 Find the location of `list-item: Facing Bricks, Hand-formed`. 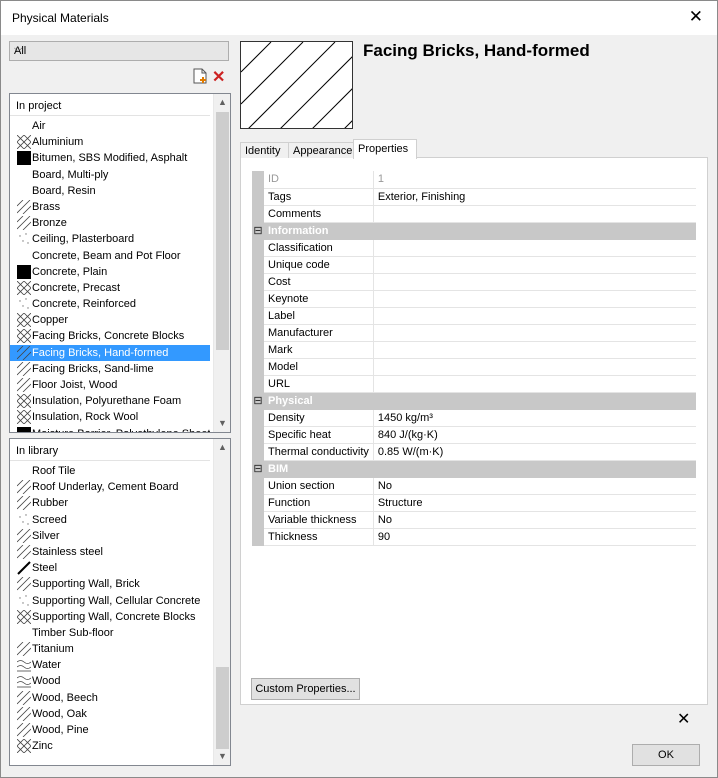

list-item: Facing Bricks, Hand-formed is located at coordinates (110, 352).